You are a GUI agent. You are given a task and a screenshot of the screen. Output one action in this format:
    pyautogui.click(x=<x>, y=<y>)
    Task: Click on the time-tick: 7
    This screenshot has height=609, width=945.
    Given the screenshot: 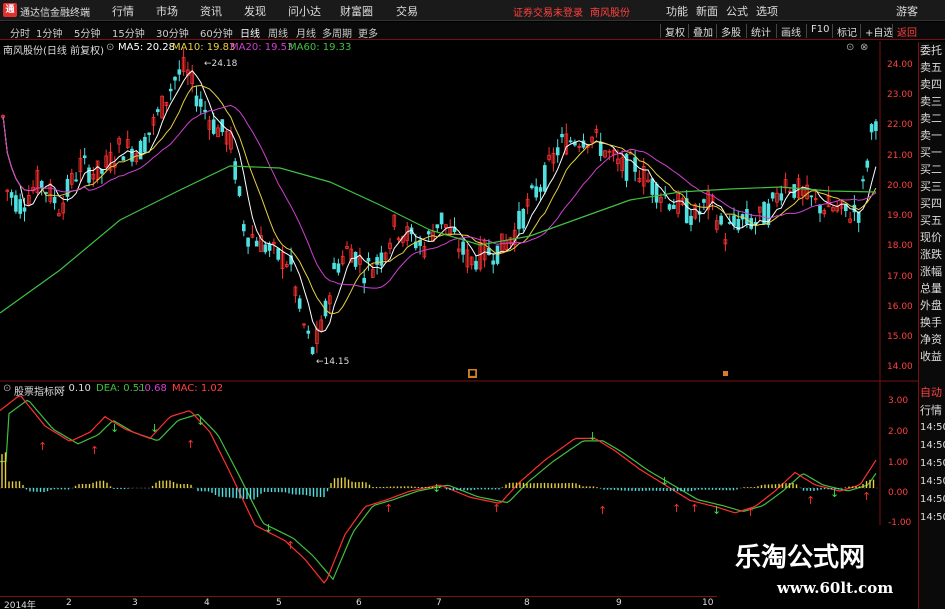 What is the action you would take?
    pyautogui.click(x=439, y=603)
    